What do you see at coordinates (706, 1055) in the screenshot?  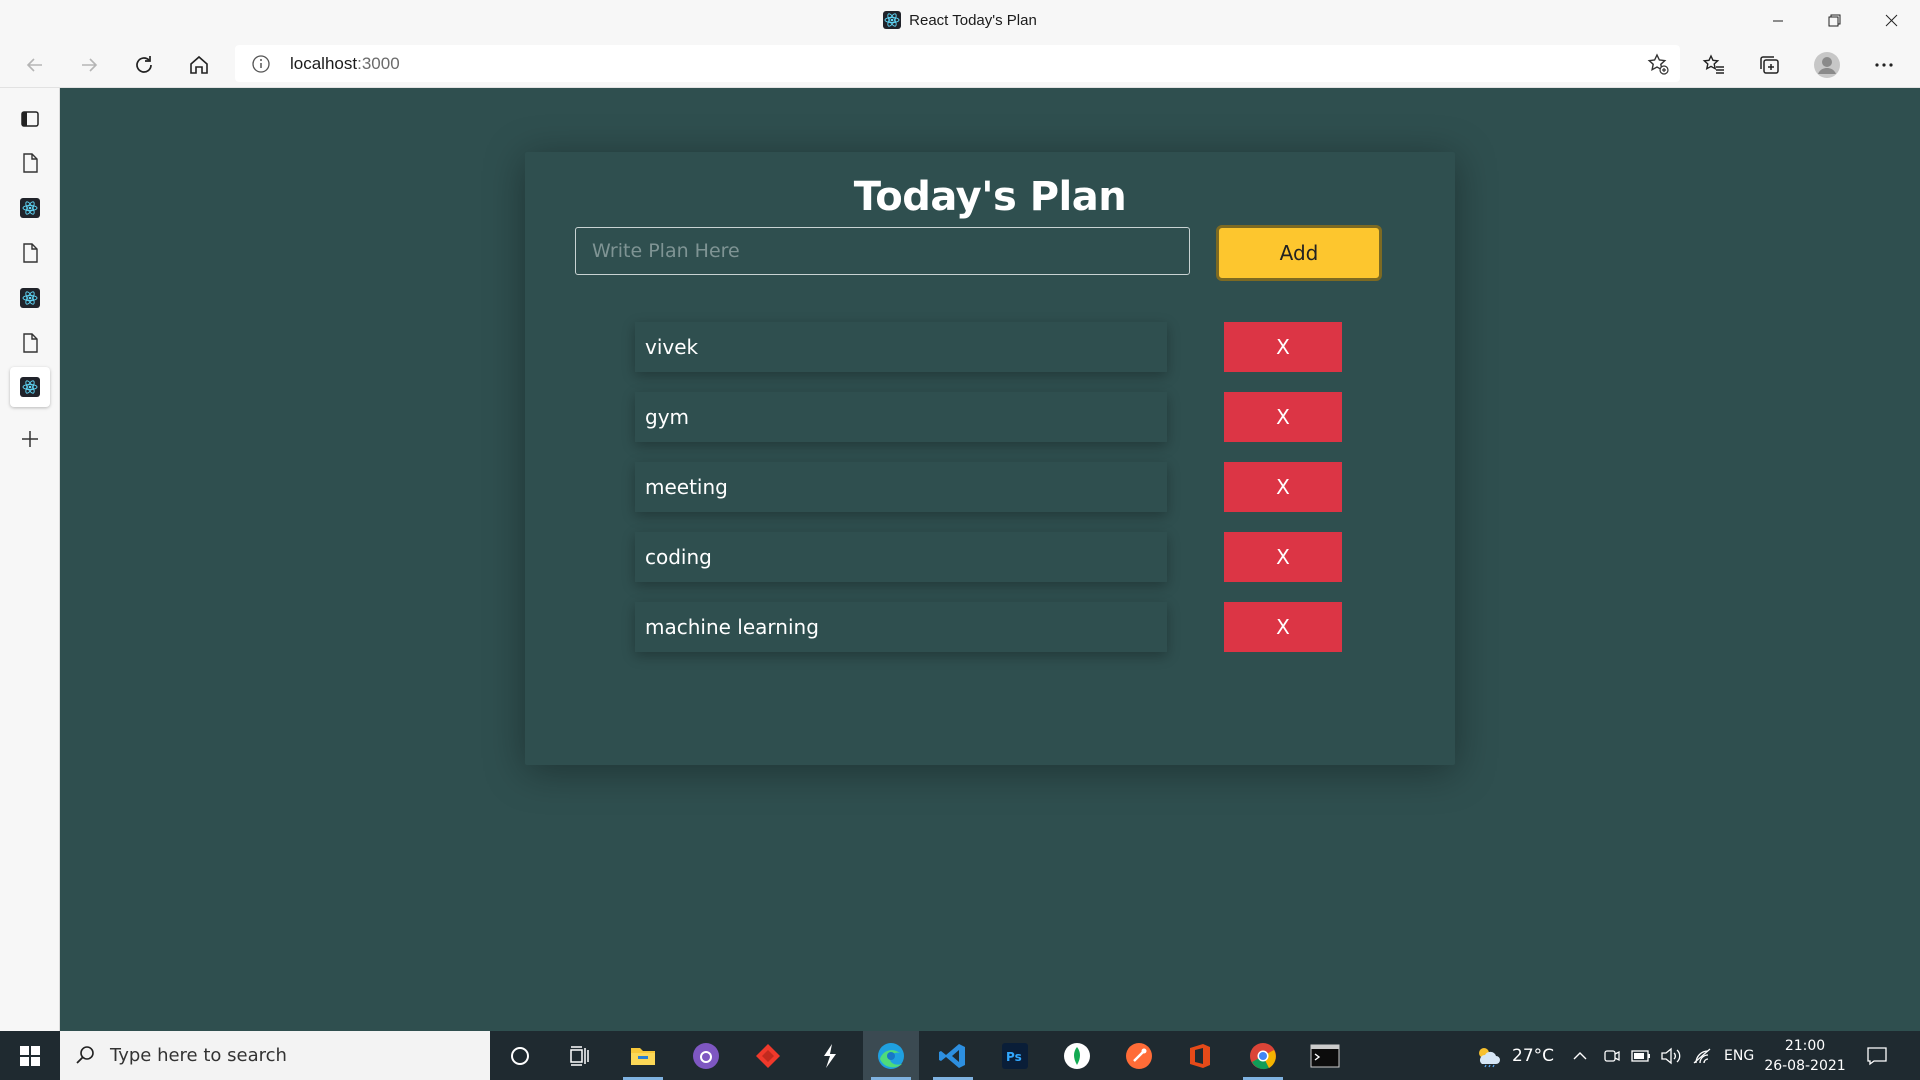 I see `github-desktop-button` at bounding box center [706, 1055].